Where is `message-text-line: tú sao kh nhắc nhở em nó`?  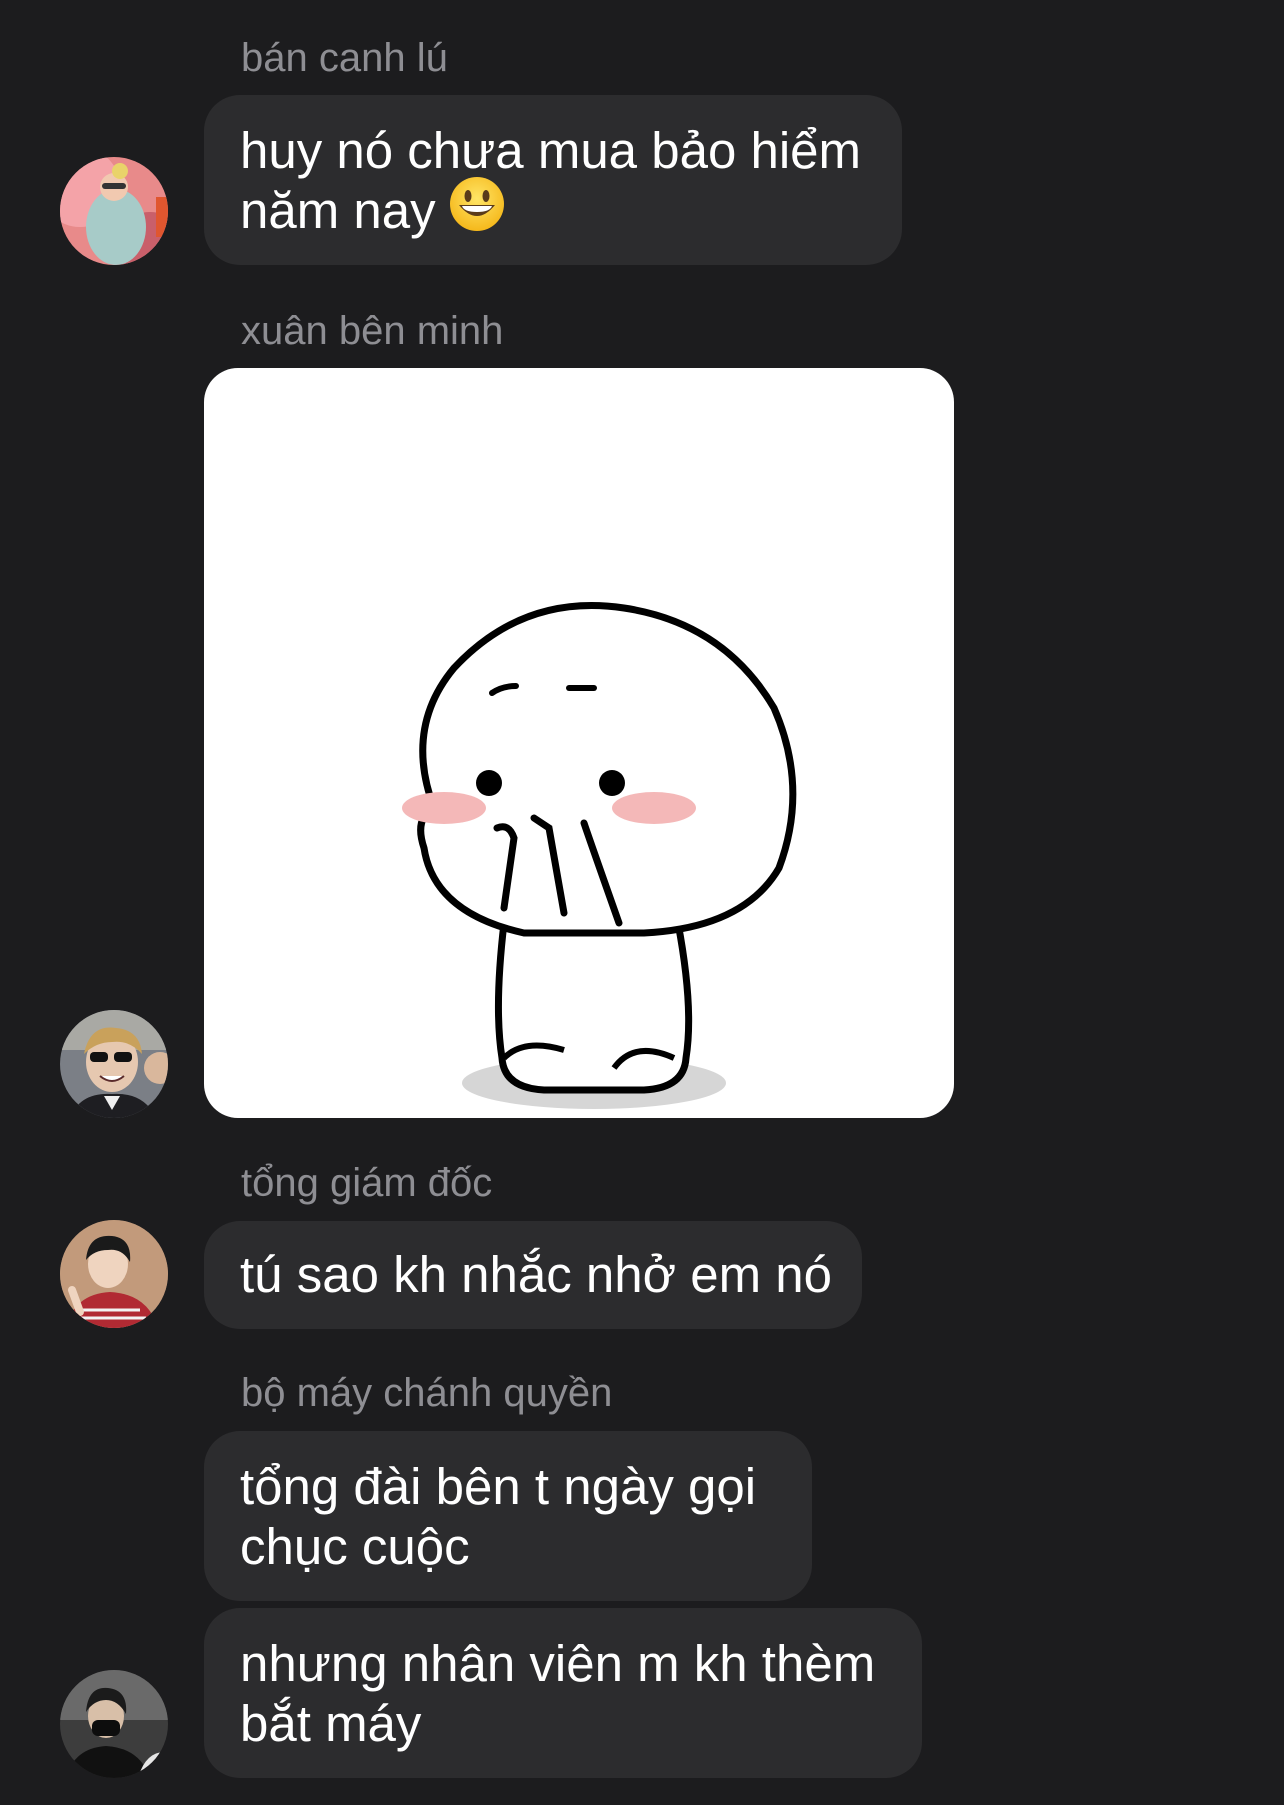
message-text-line: tú sao kh nhắc nhở em nó is located at coordinates (536, 1274).